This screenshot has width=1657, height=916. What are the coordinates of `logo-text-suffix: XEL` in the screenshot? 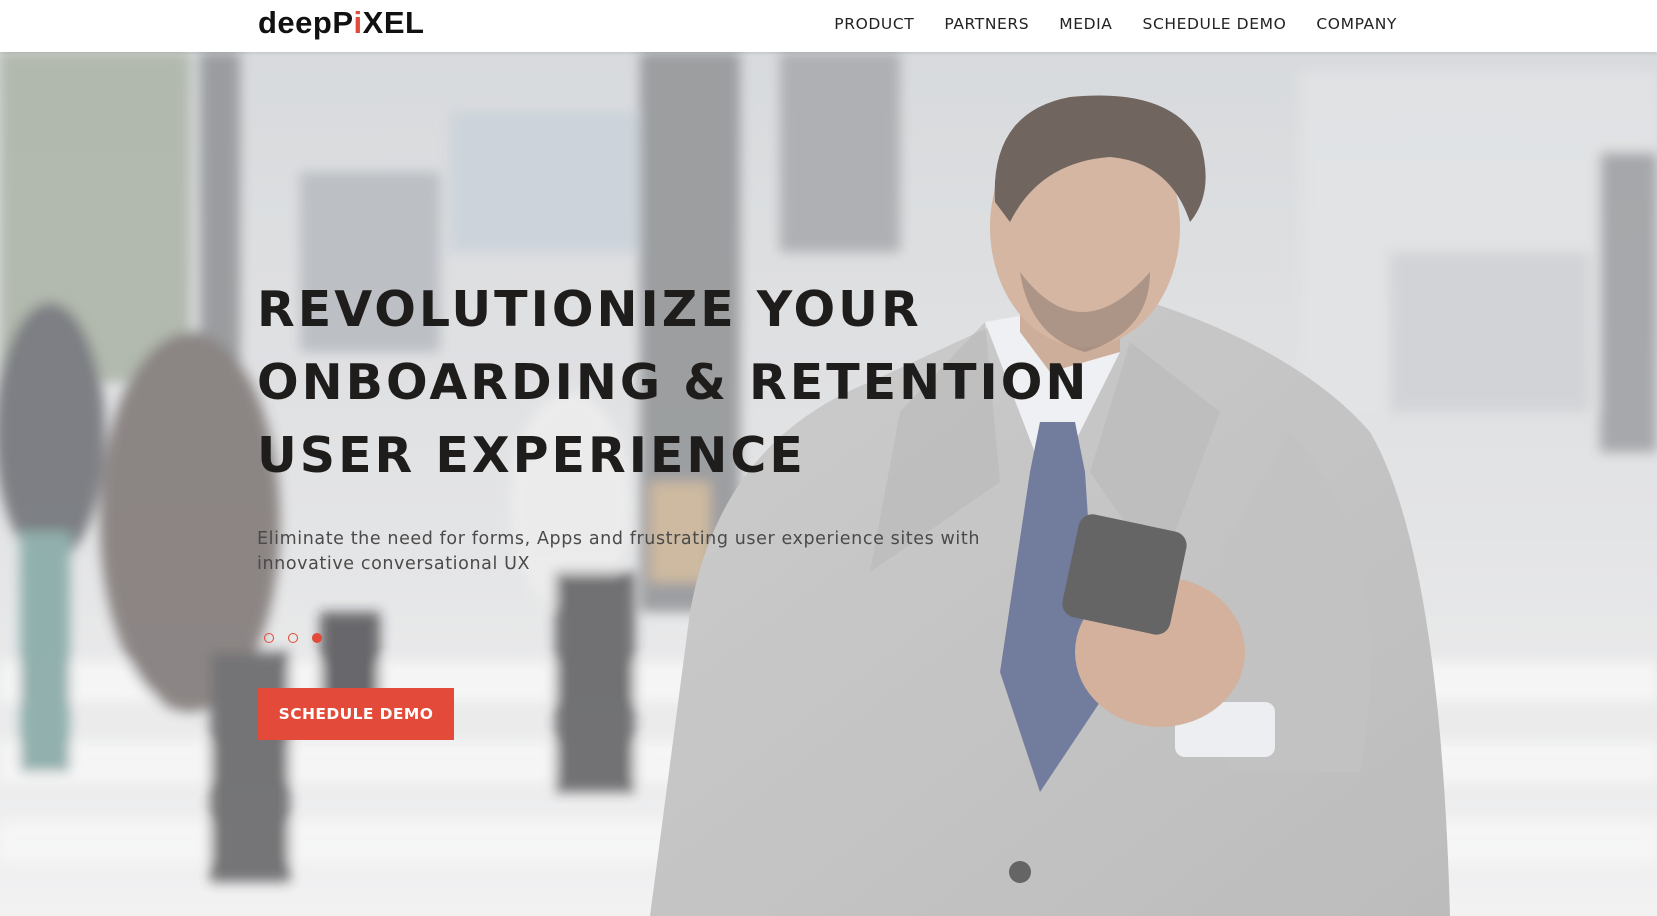 It's located at (393, 22).